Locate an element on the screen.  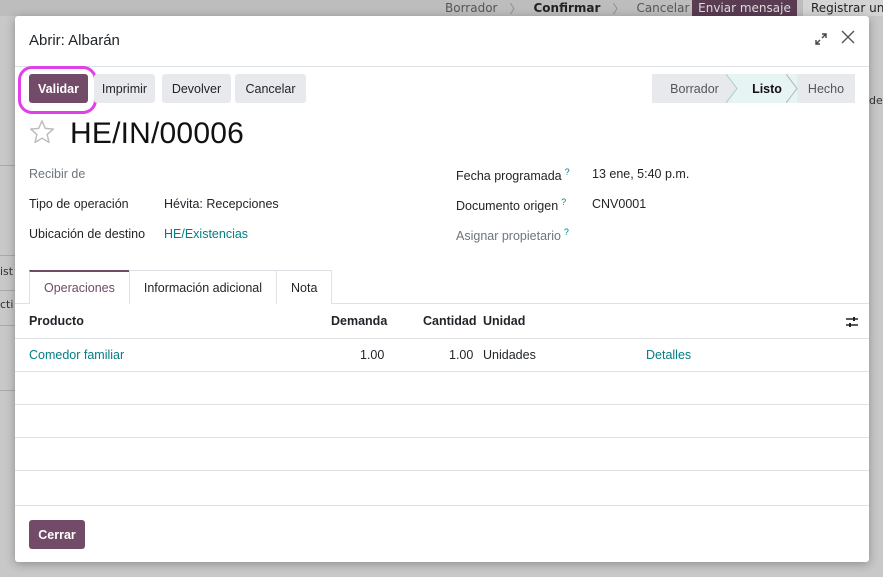
scheduled-date-label: Fecha programada? is located at coordinates (513, 175).